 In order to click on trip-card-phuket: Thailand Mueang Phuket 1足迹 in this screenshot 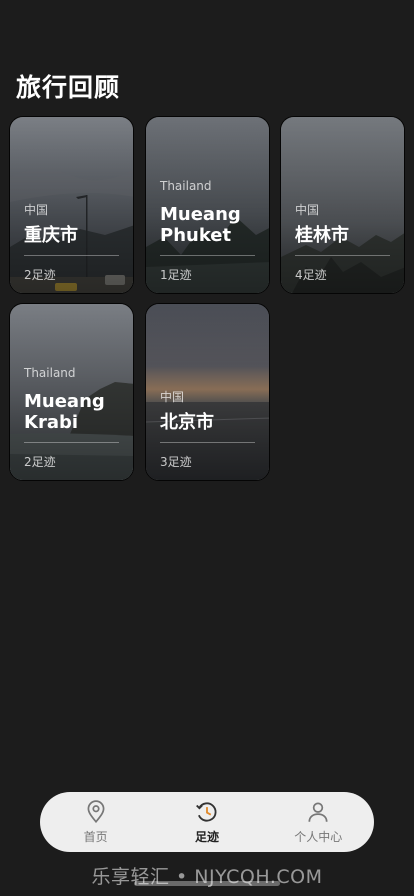, I will do `click(207, 205)`.